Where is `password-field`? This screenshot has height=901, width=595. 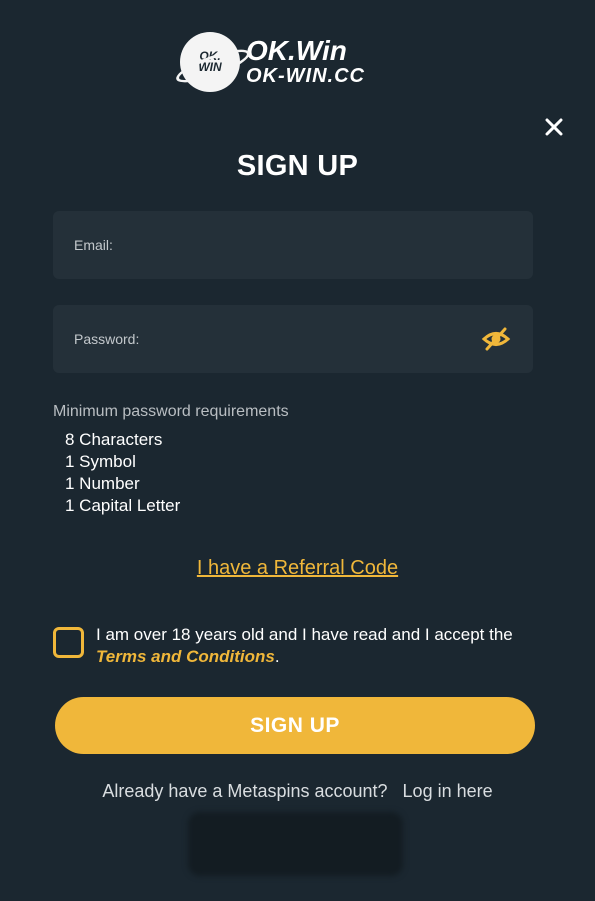 password-field is located at coordinates (293, 339).